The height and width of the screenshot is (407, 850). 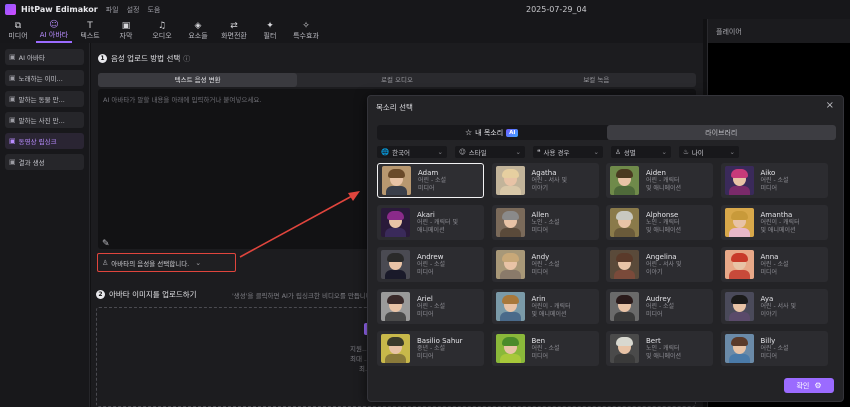 I want to click on voice-card: Agatha 어린 - 서사 및 이야기, so click(x=545, y=180).